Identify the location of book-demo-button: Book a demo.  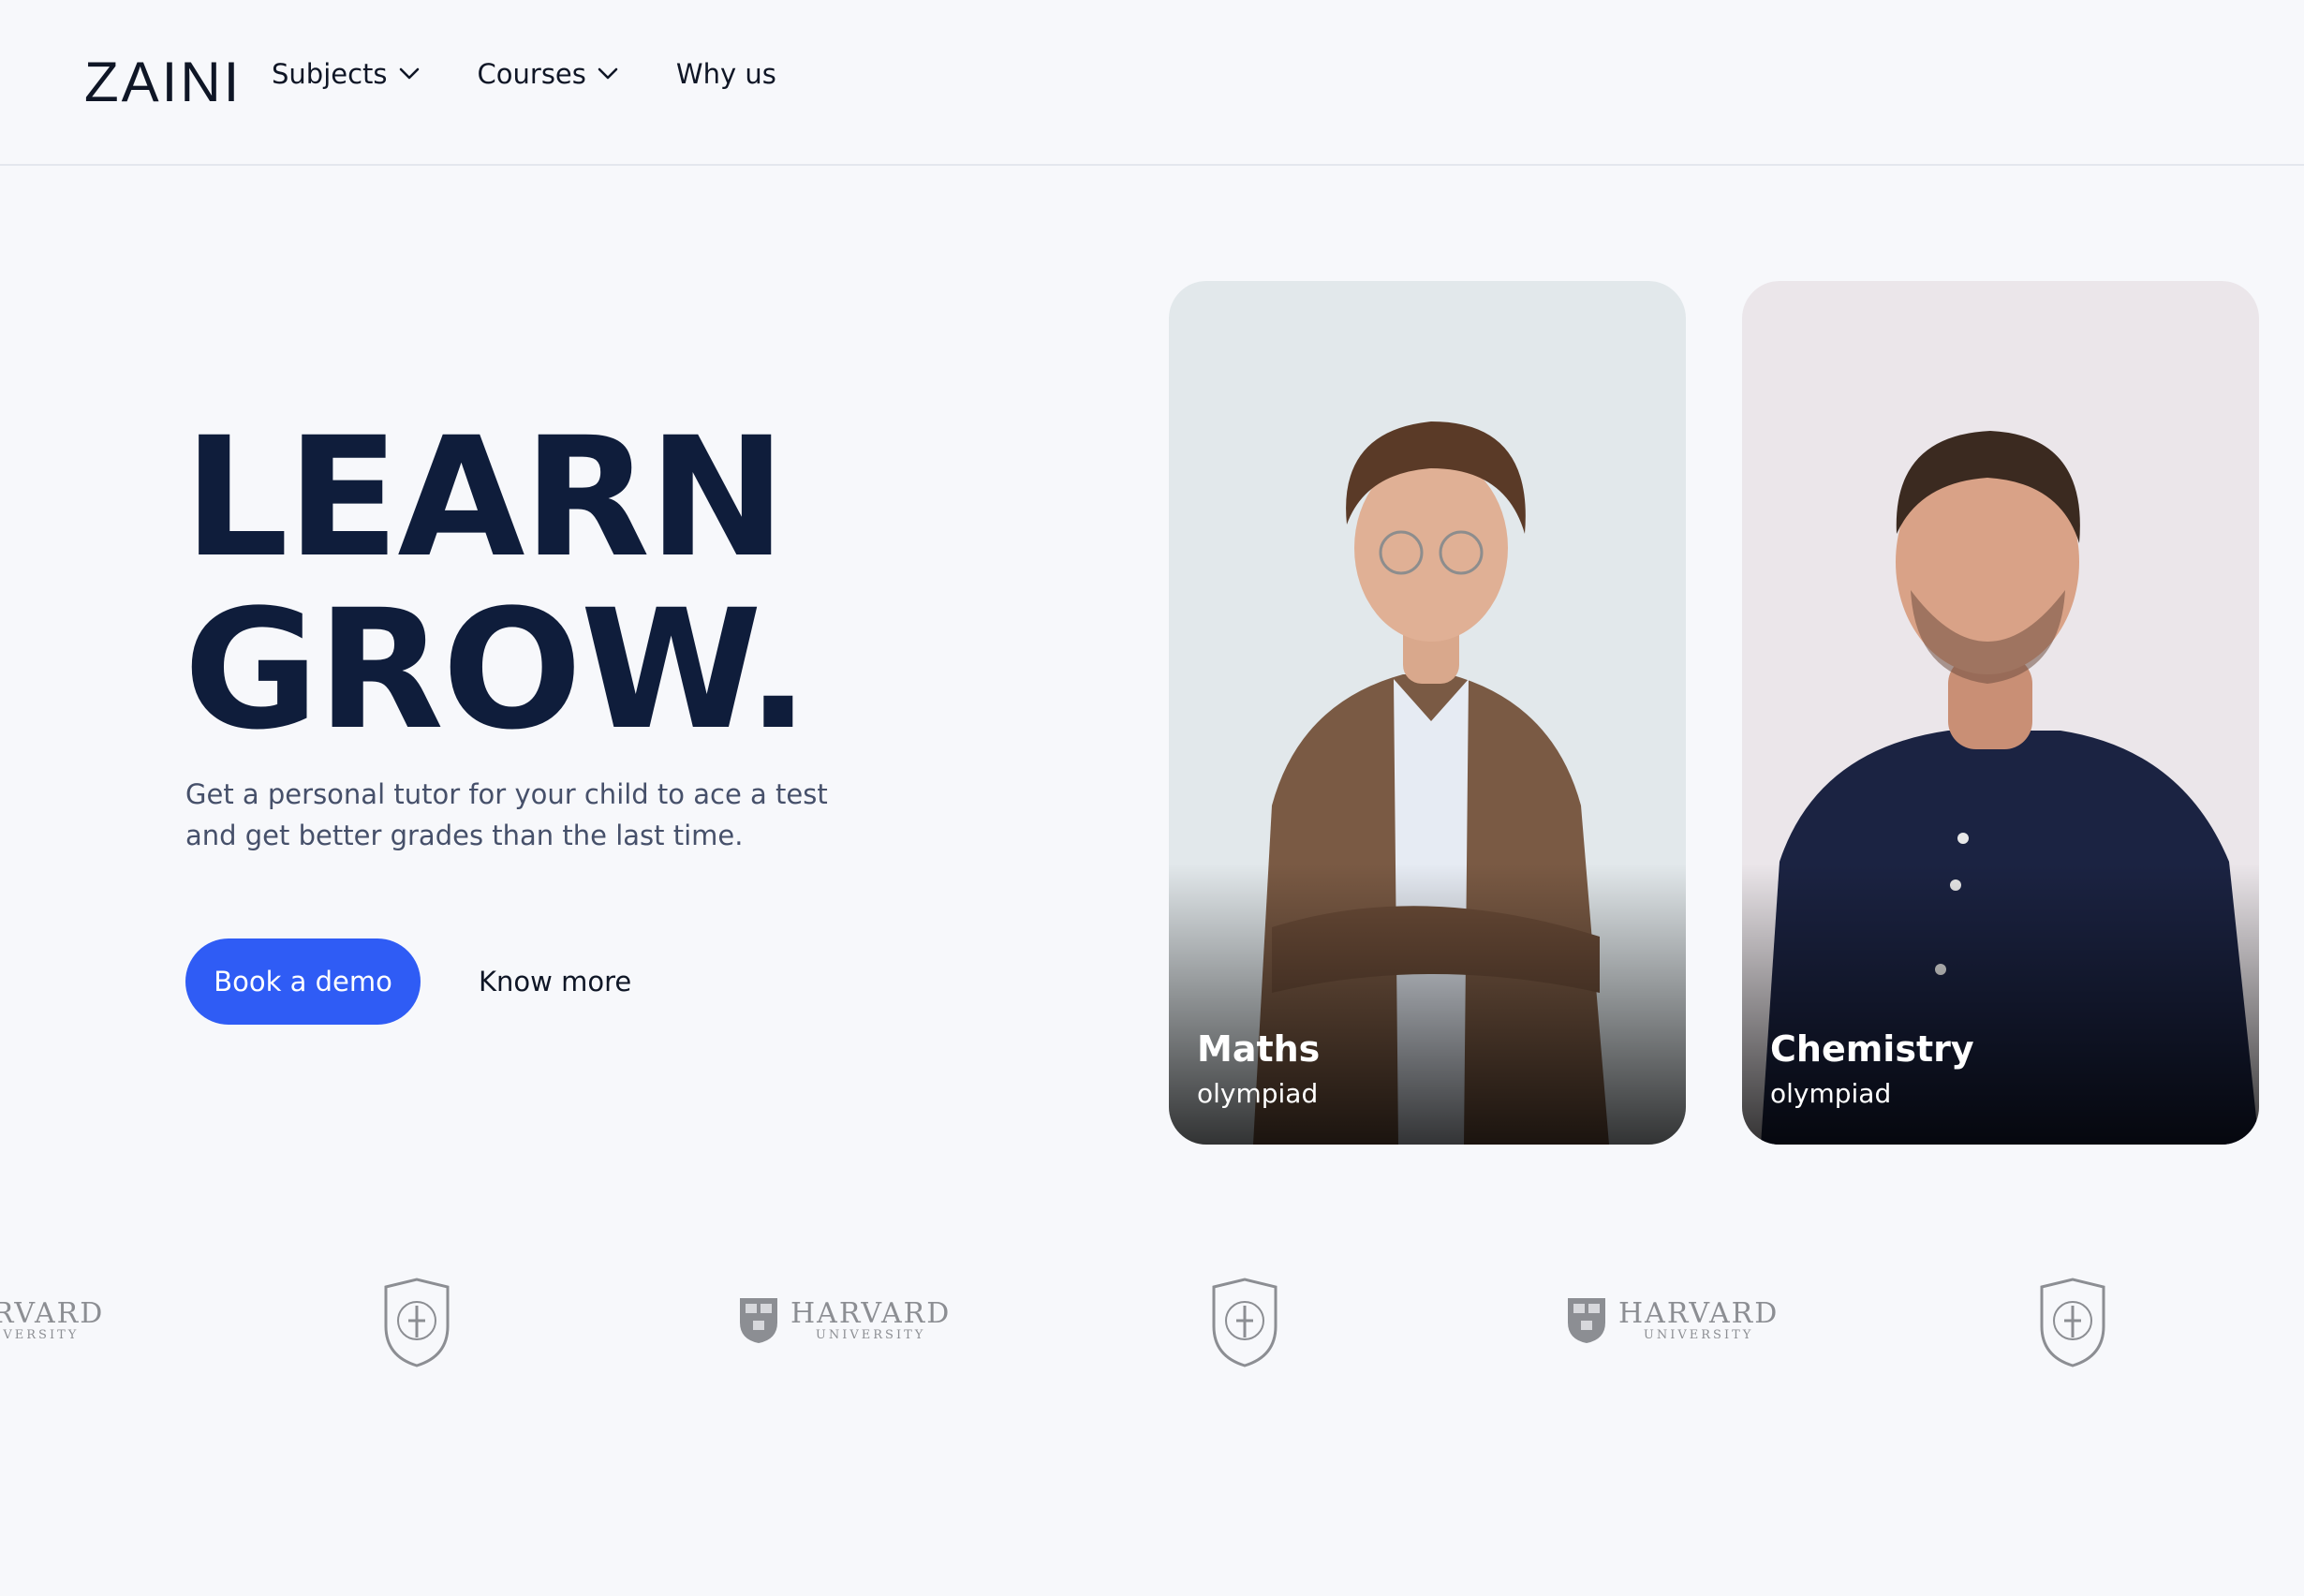
(303, 981).